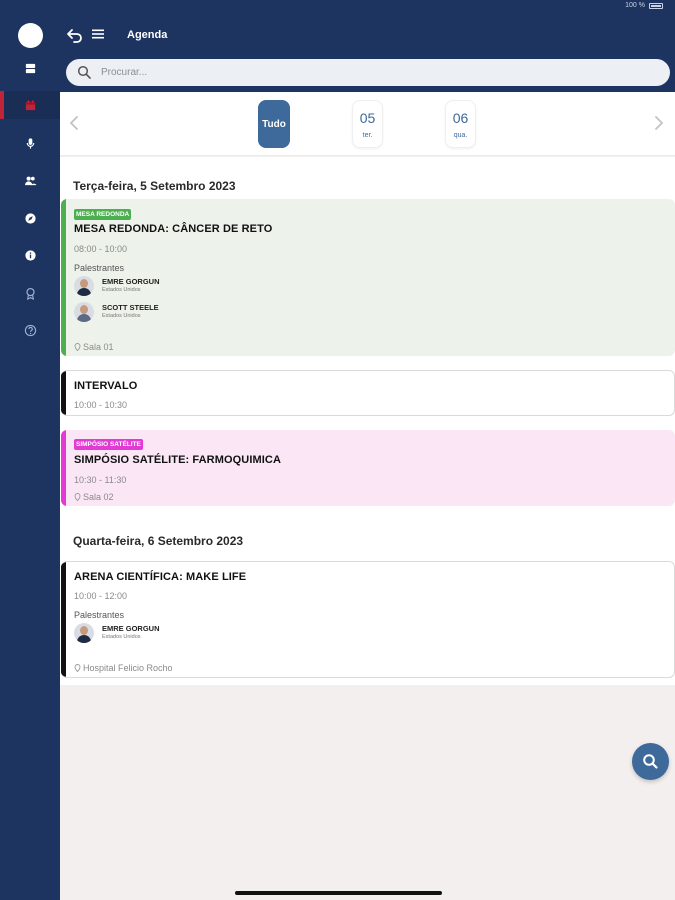  What do you see at coordinates (460, 135) in the screenshot?
I see `tab-date-weekday: qua.` at bounding box center [460, 135].